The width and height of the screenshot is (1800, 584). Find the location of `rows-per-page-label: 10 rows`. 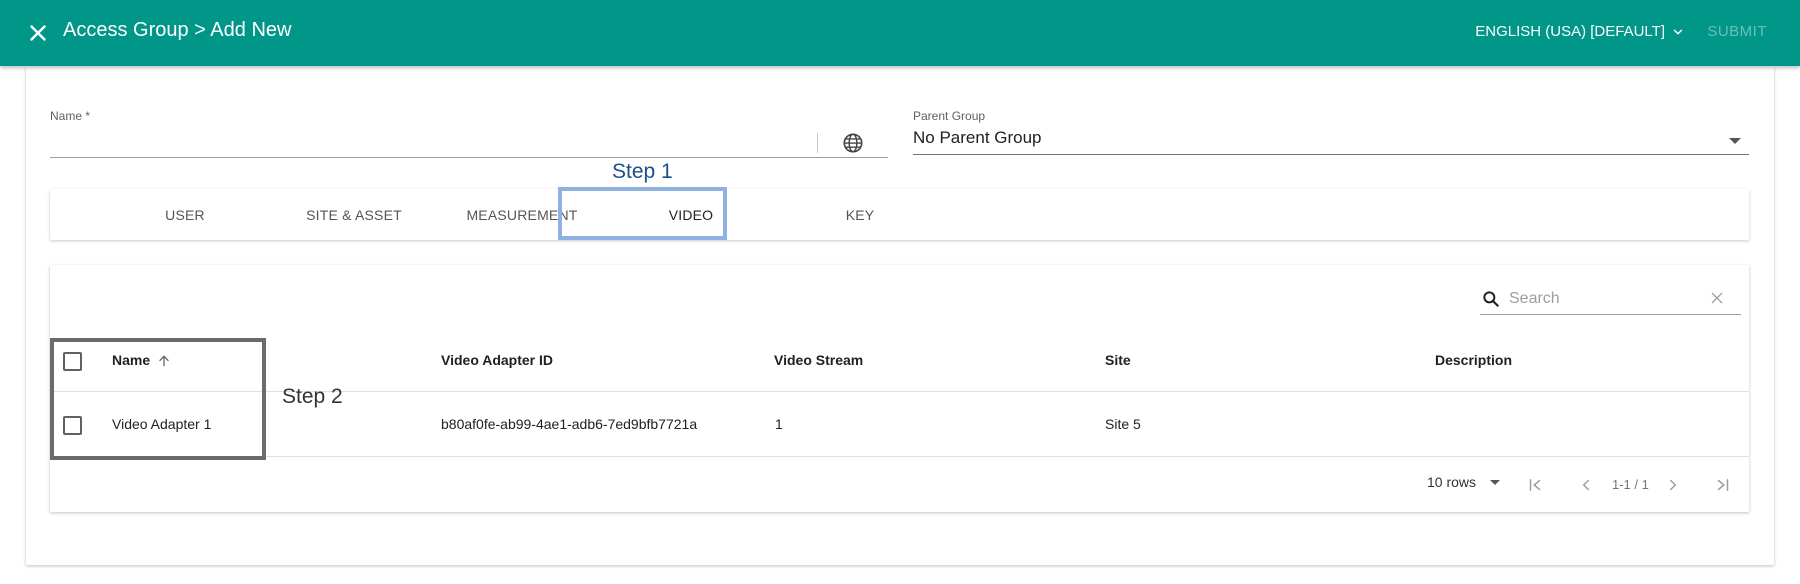

rows-per-page-label: 10 rows is located at coordinates (1452, 482).